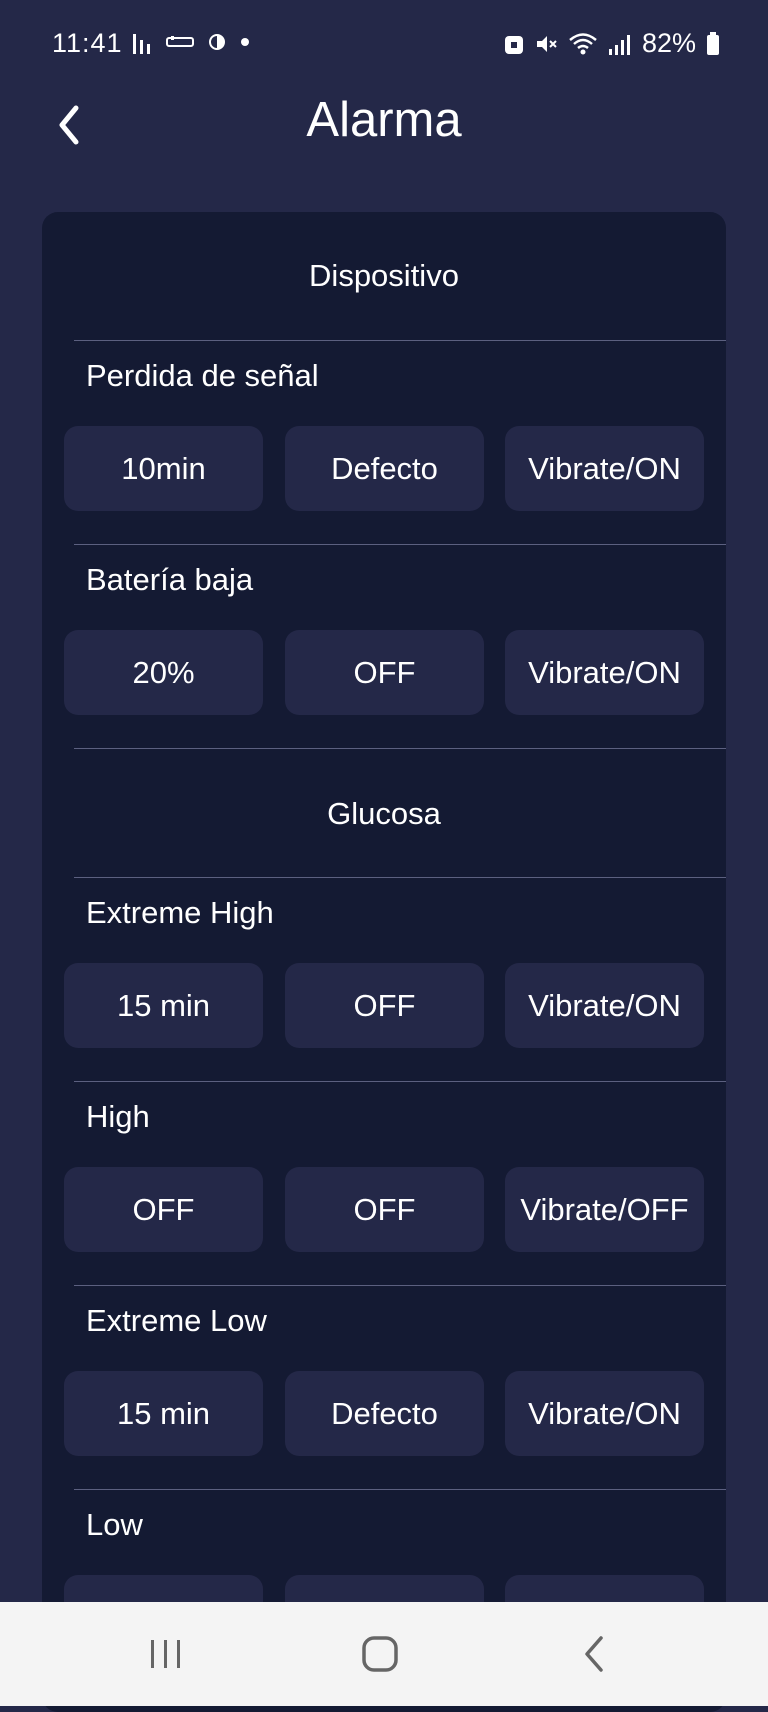  Describe the element at coordinates (180, 912) in the screenshot. I see `row-label-extreme-high: Extreme High` at that location.